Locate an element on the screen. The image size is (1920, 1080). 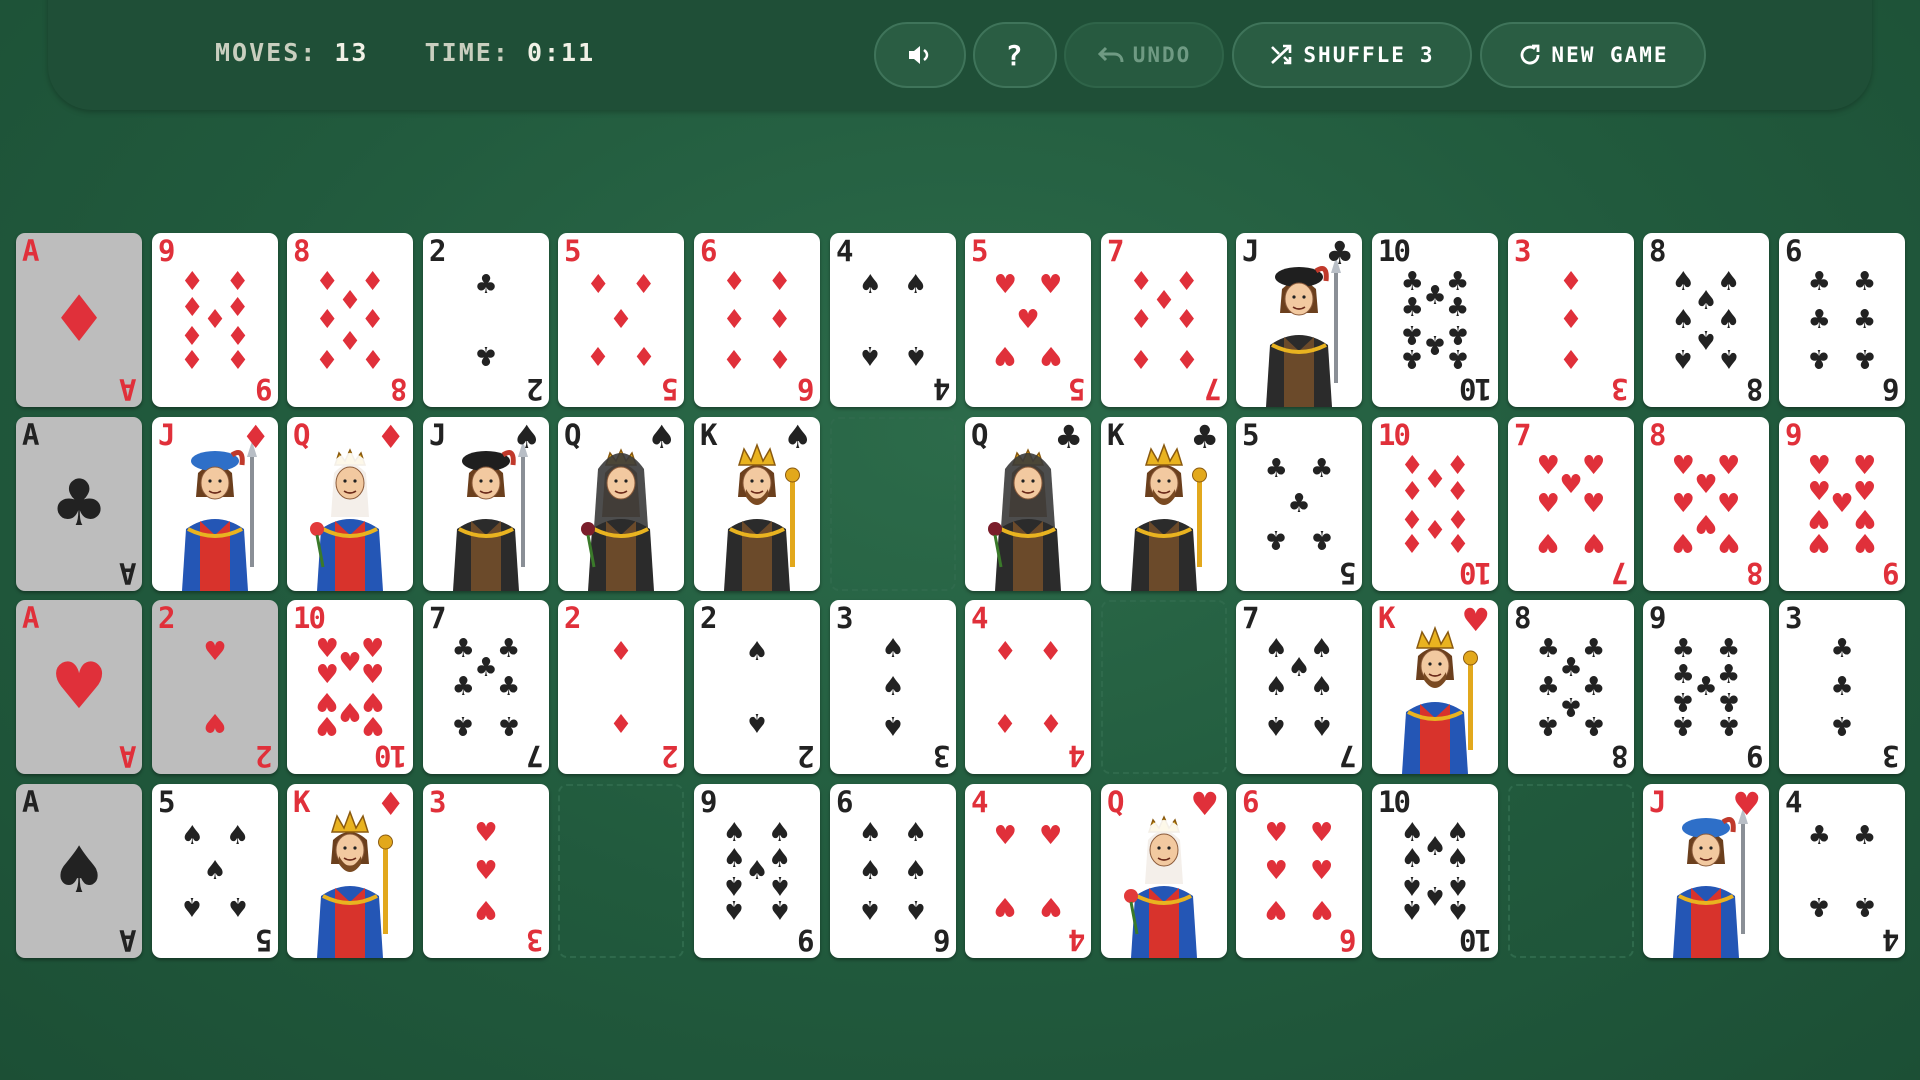
2-of-clubs-card: 2 2 ♣ ♣ is located at coordinates (486, 320).